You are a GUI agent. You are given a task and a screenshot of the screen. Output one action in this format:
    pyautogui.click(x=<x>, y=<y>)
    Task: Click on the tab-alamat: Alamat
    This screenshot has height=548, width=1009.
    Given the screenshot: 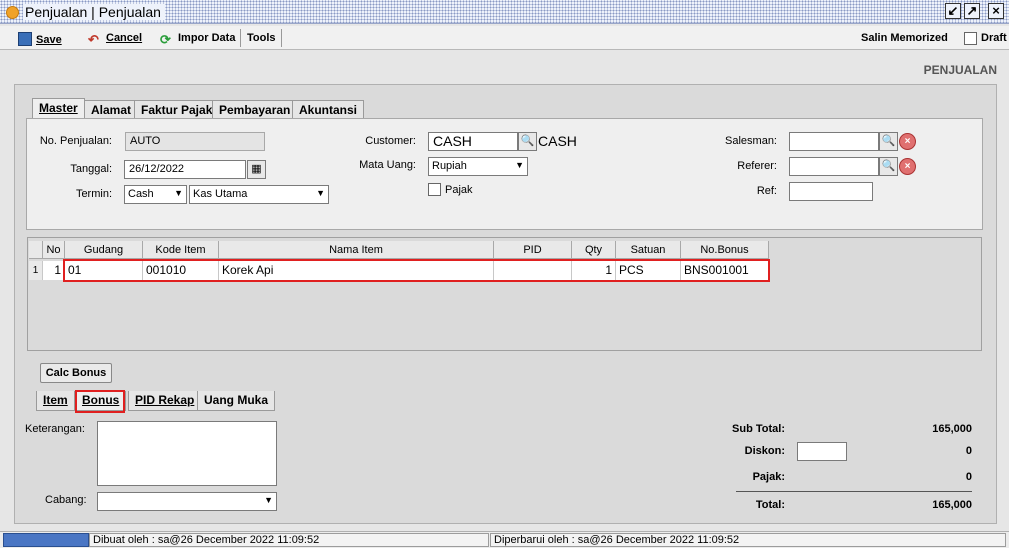 What is the action you would take?
    pyautogui.click(x=111, y=109)
    